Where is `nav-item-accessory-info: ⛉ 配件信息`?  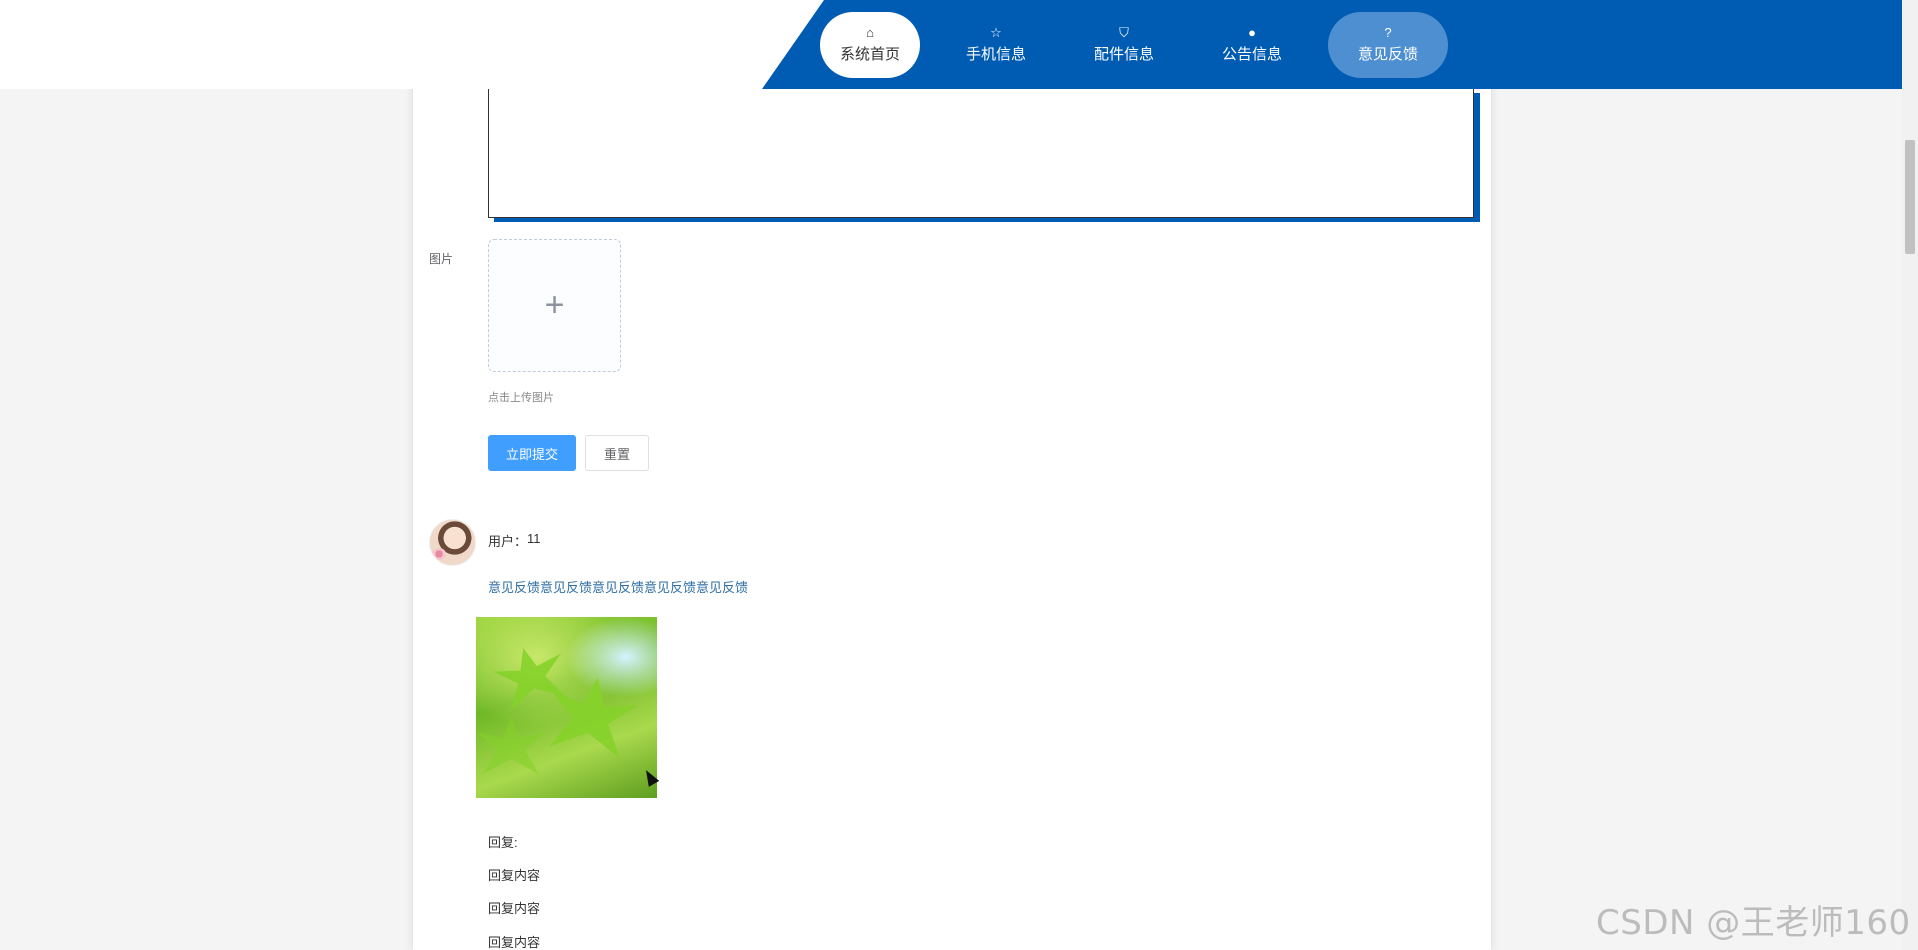 nav-item-accessory-info: ⛉ 配件信息 is located at coordinates (1124, 45).